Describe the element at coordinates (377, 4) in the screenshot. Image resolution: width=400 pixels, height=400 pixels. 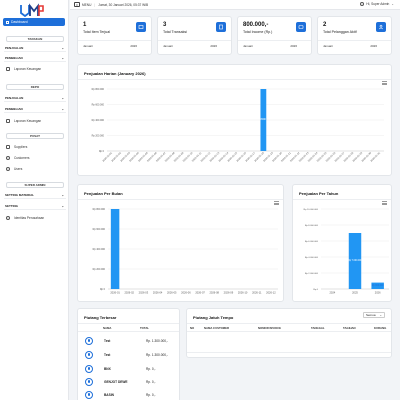
I see `user-menu: Hi, Super Admin ⌄` at that location.